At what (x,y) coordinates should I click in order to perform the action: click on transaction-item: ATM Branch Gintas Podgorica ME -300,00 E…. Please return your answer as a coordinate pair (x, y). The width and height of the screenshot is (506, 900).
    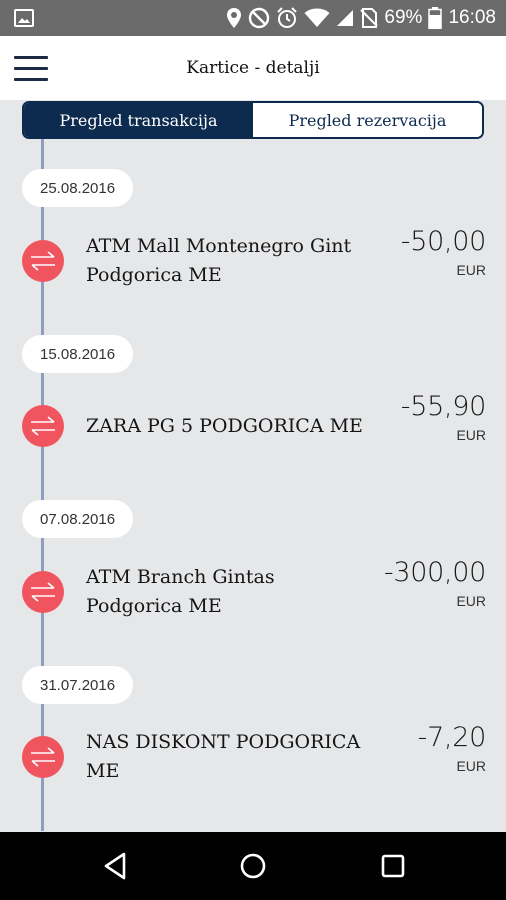
    Looking at the image, I should click on (253, 604).